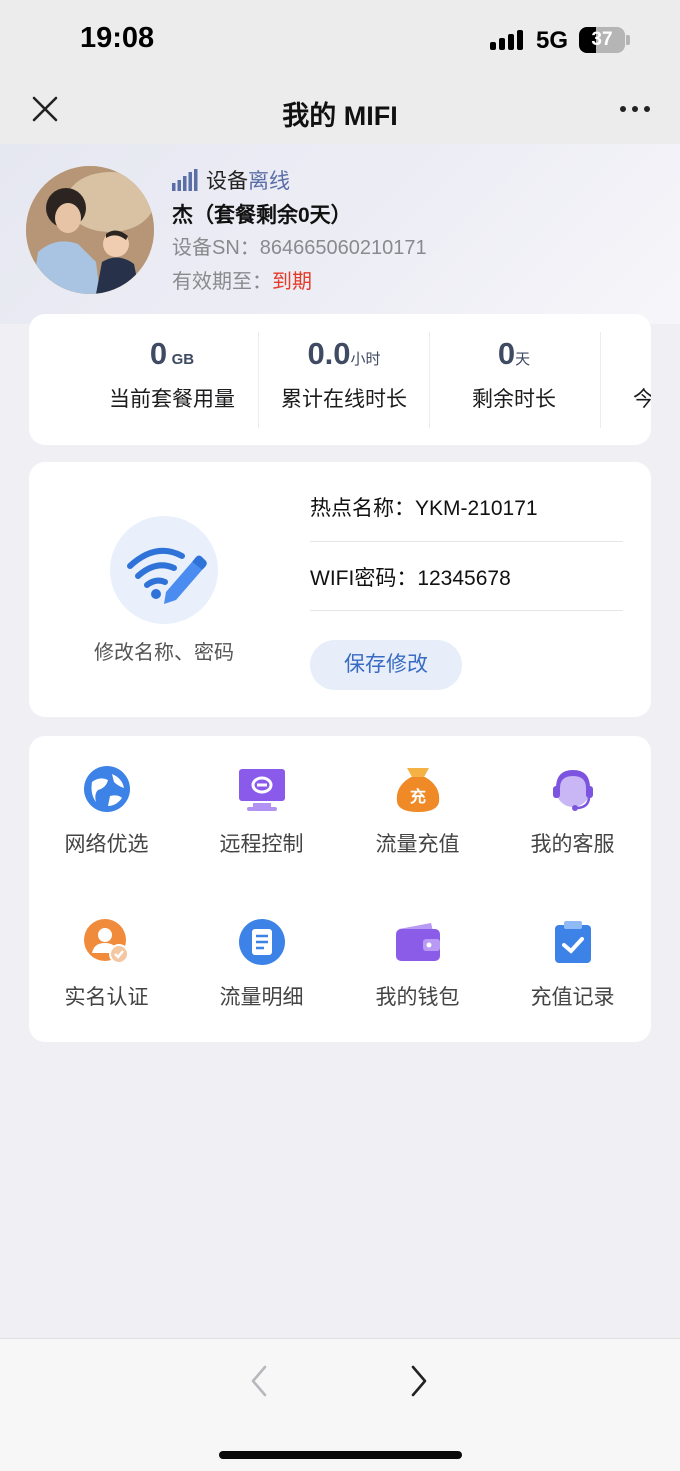 Image resolution: width=680 pixels, height=1471 pixels. Describe the element at coordinates (261, 844) in the screenshot. I see `menu-label: 远程控制` at that location.